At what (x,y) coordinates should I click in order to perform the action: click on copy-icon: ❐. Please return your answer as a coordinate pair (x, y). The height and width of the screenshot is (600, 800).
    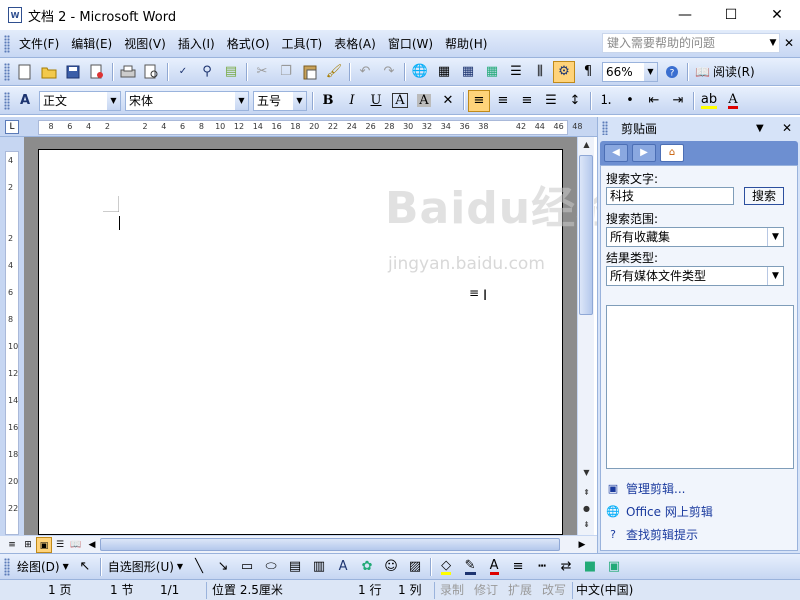
    Looking at the image, I should click on (286, 72).